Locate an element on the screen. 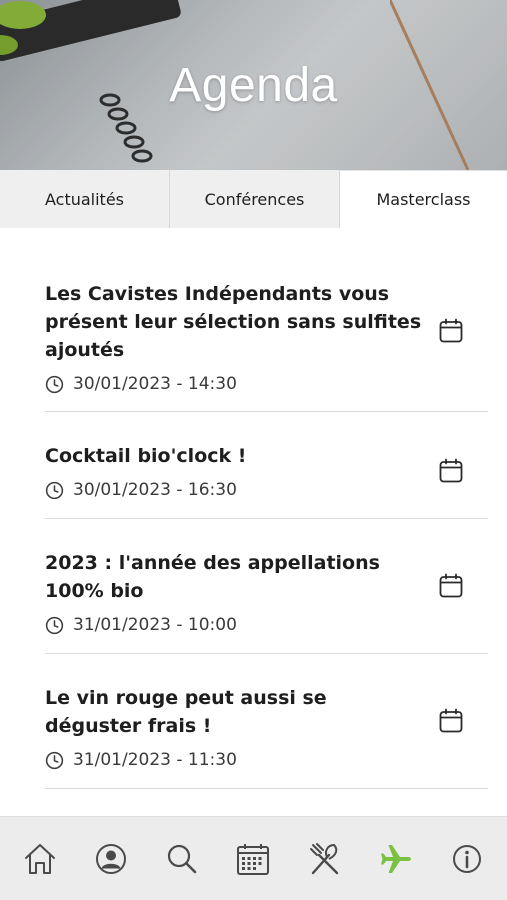 The image size is (507, 900). event-datetime: 31/01/2023 - 11:30 is located at coordinates (155, 760).